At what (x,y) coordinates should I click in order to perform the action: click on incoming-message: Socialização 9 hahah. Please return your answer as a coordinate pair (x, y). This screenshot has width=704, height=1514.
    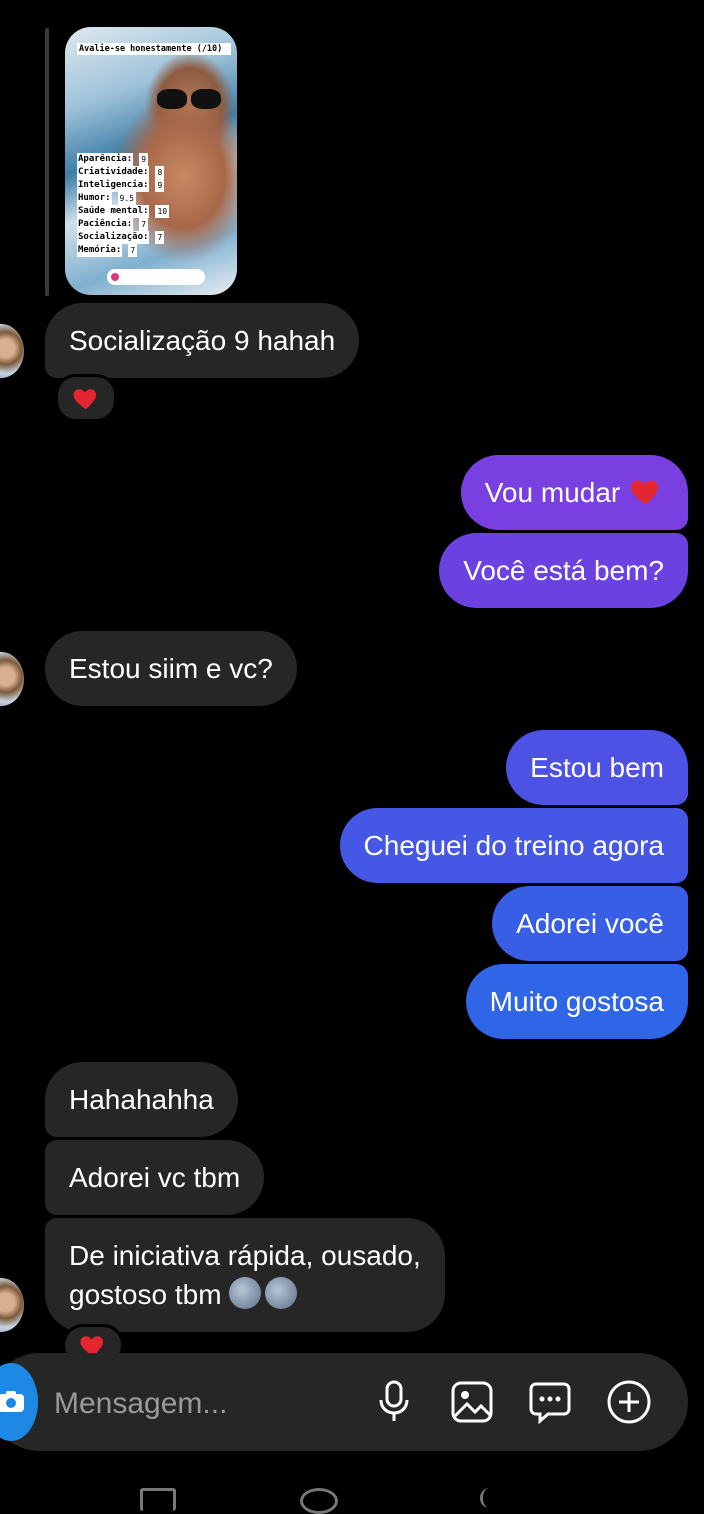
    Looking at the image, I should click on (202, 340).